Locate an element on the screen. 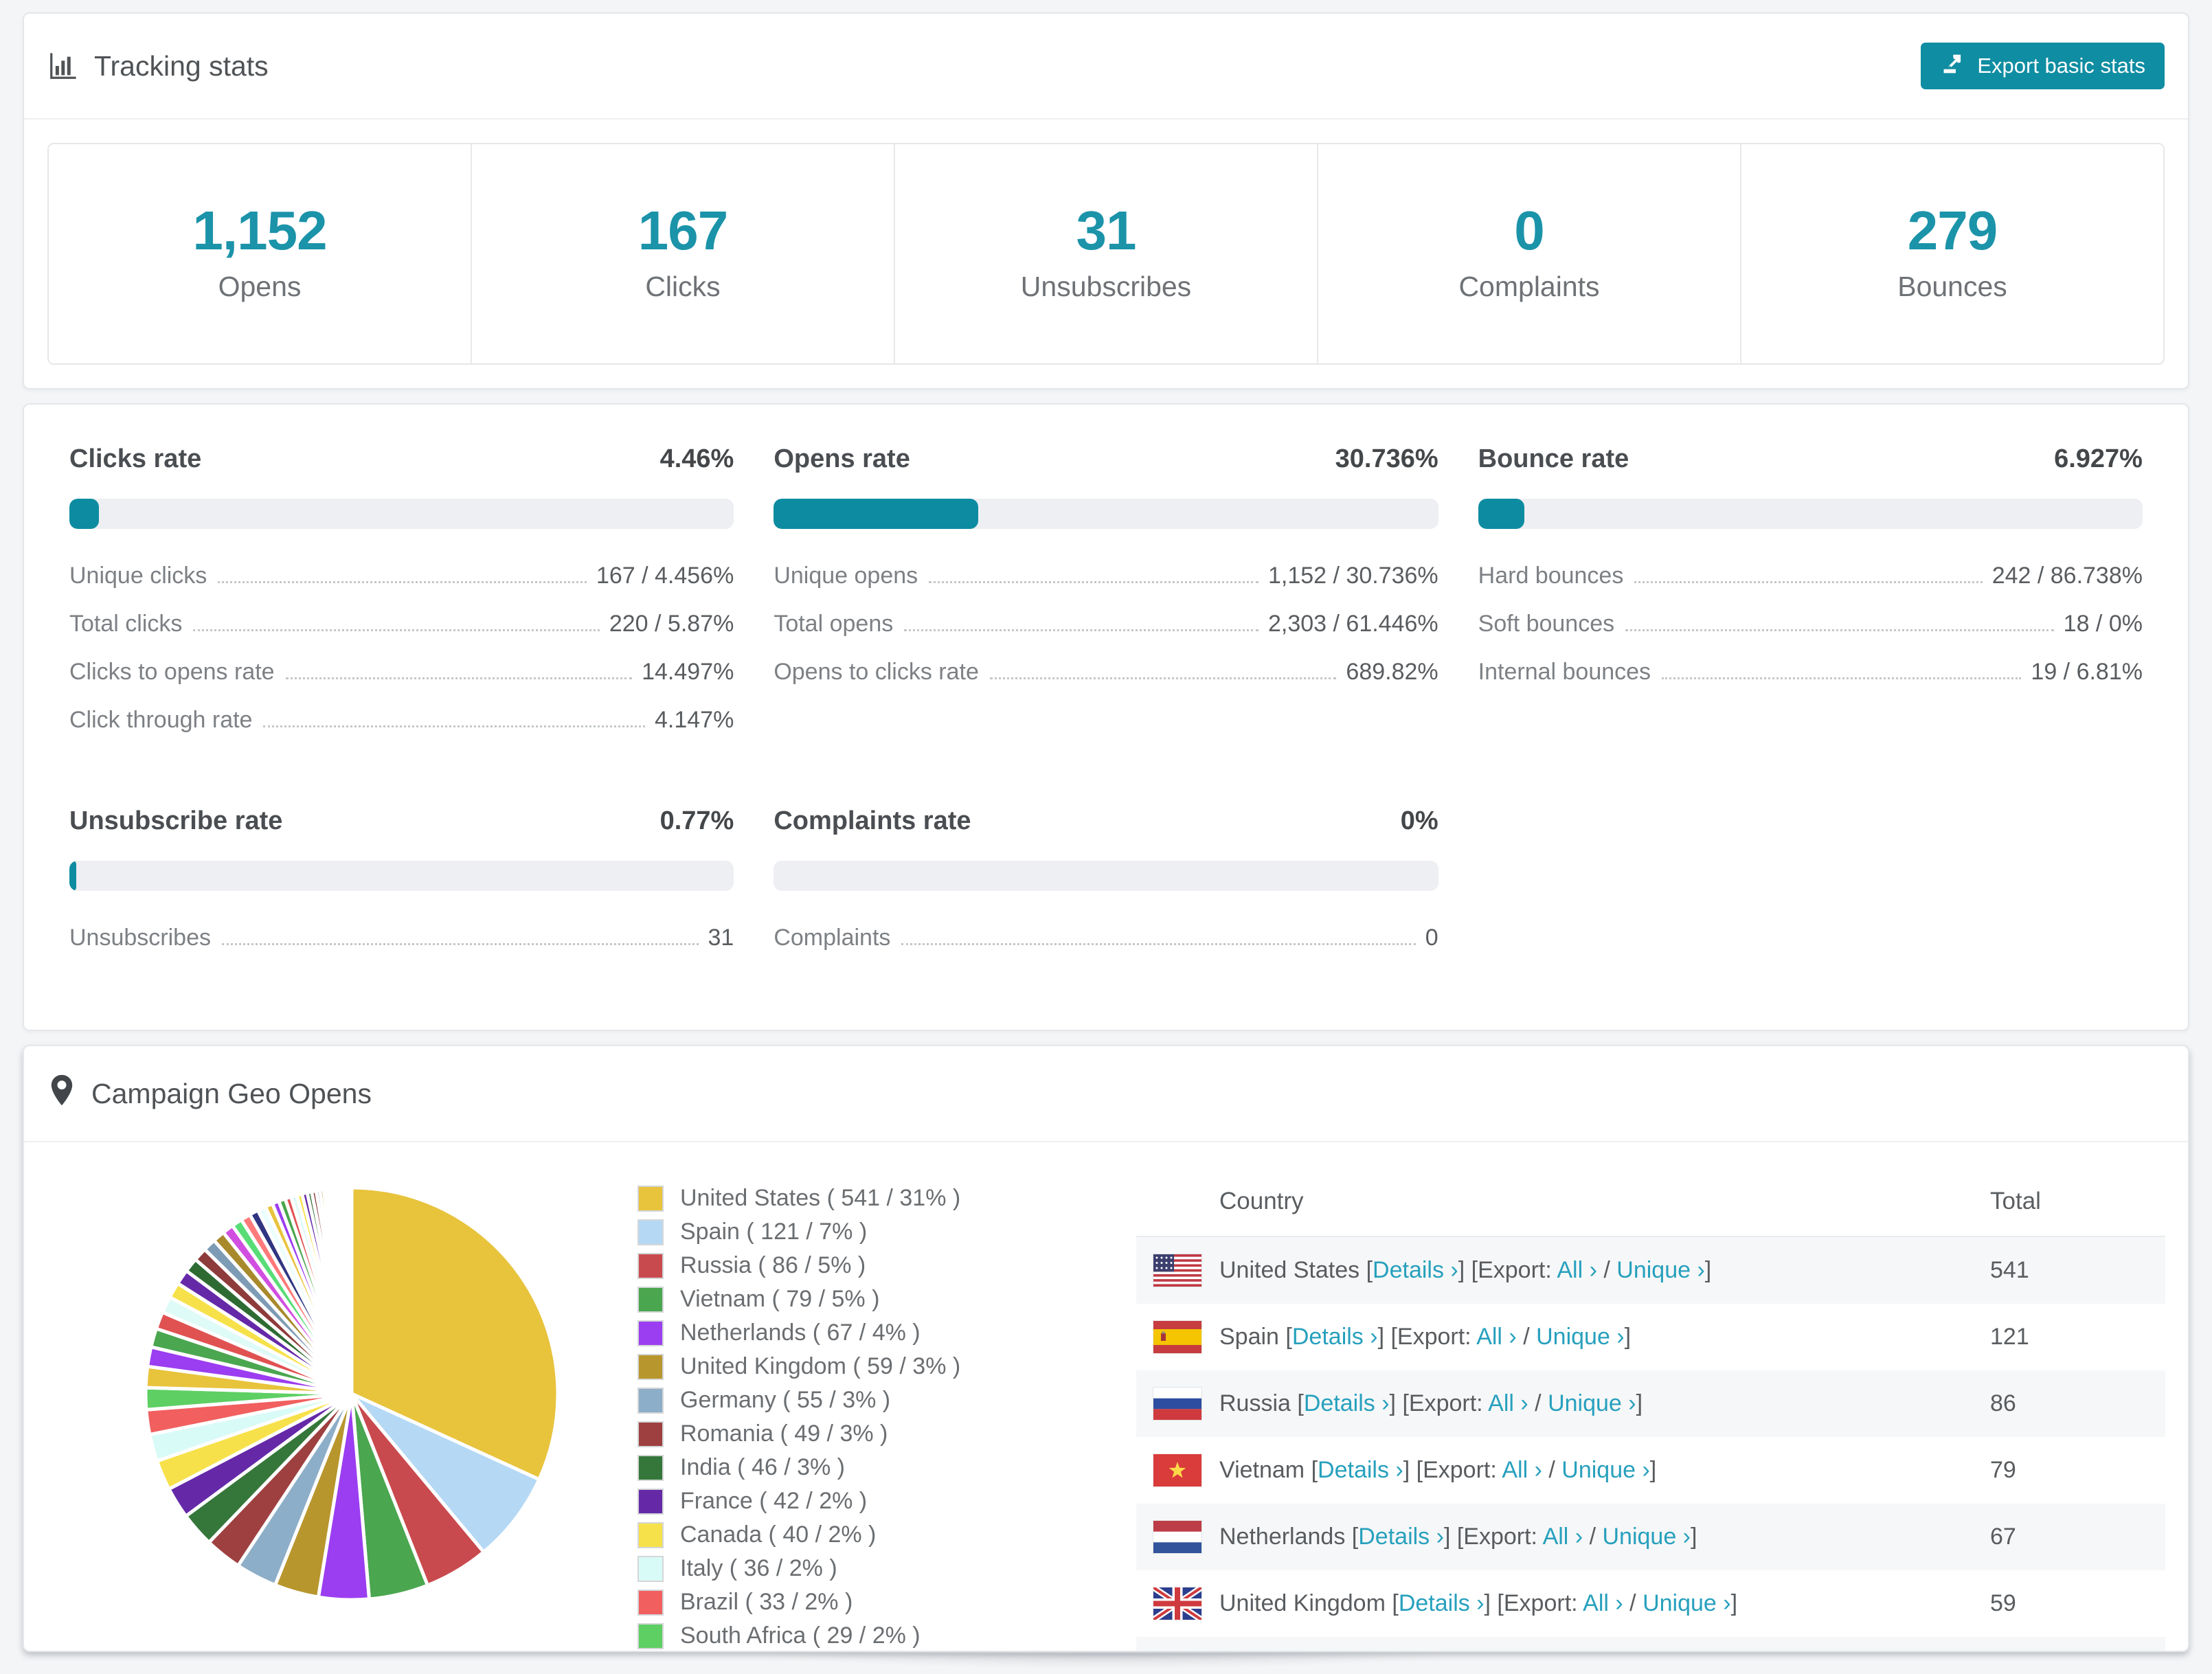 This screenshot has height=1674, width=2212. stat-value: 0 is located at coordinates (1529, 231).